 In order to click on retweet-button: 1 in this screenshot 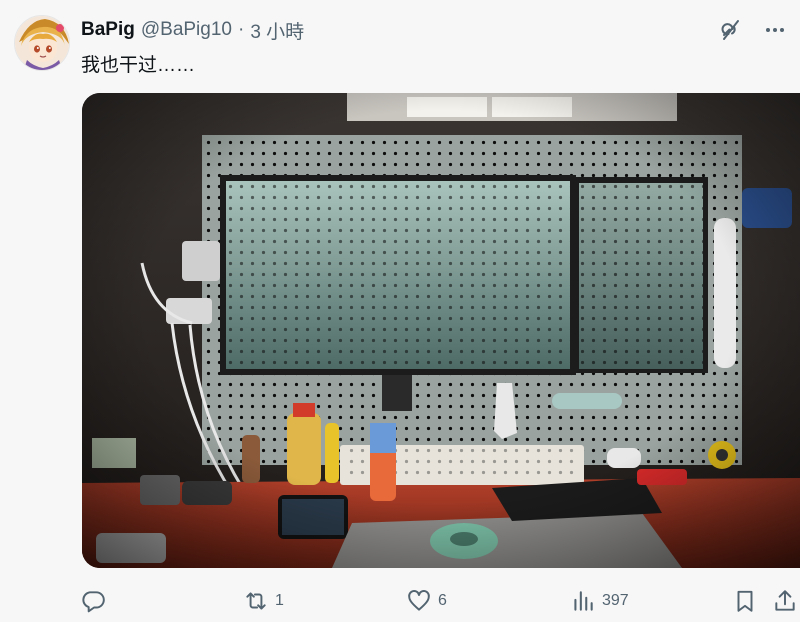, I will do `click(263, 601)`.